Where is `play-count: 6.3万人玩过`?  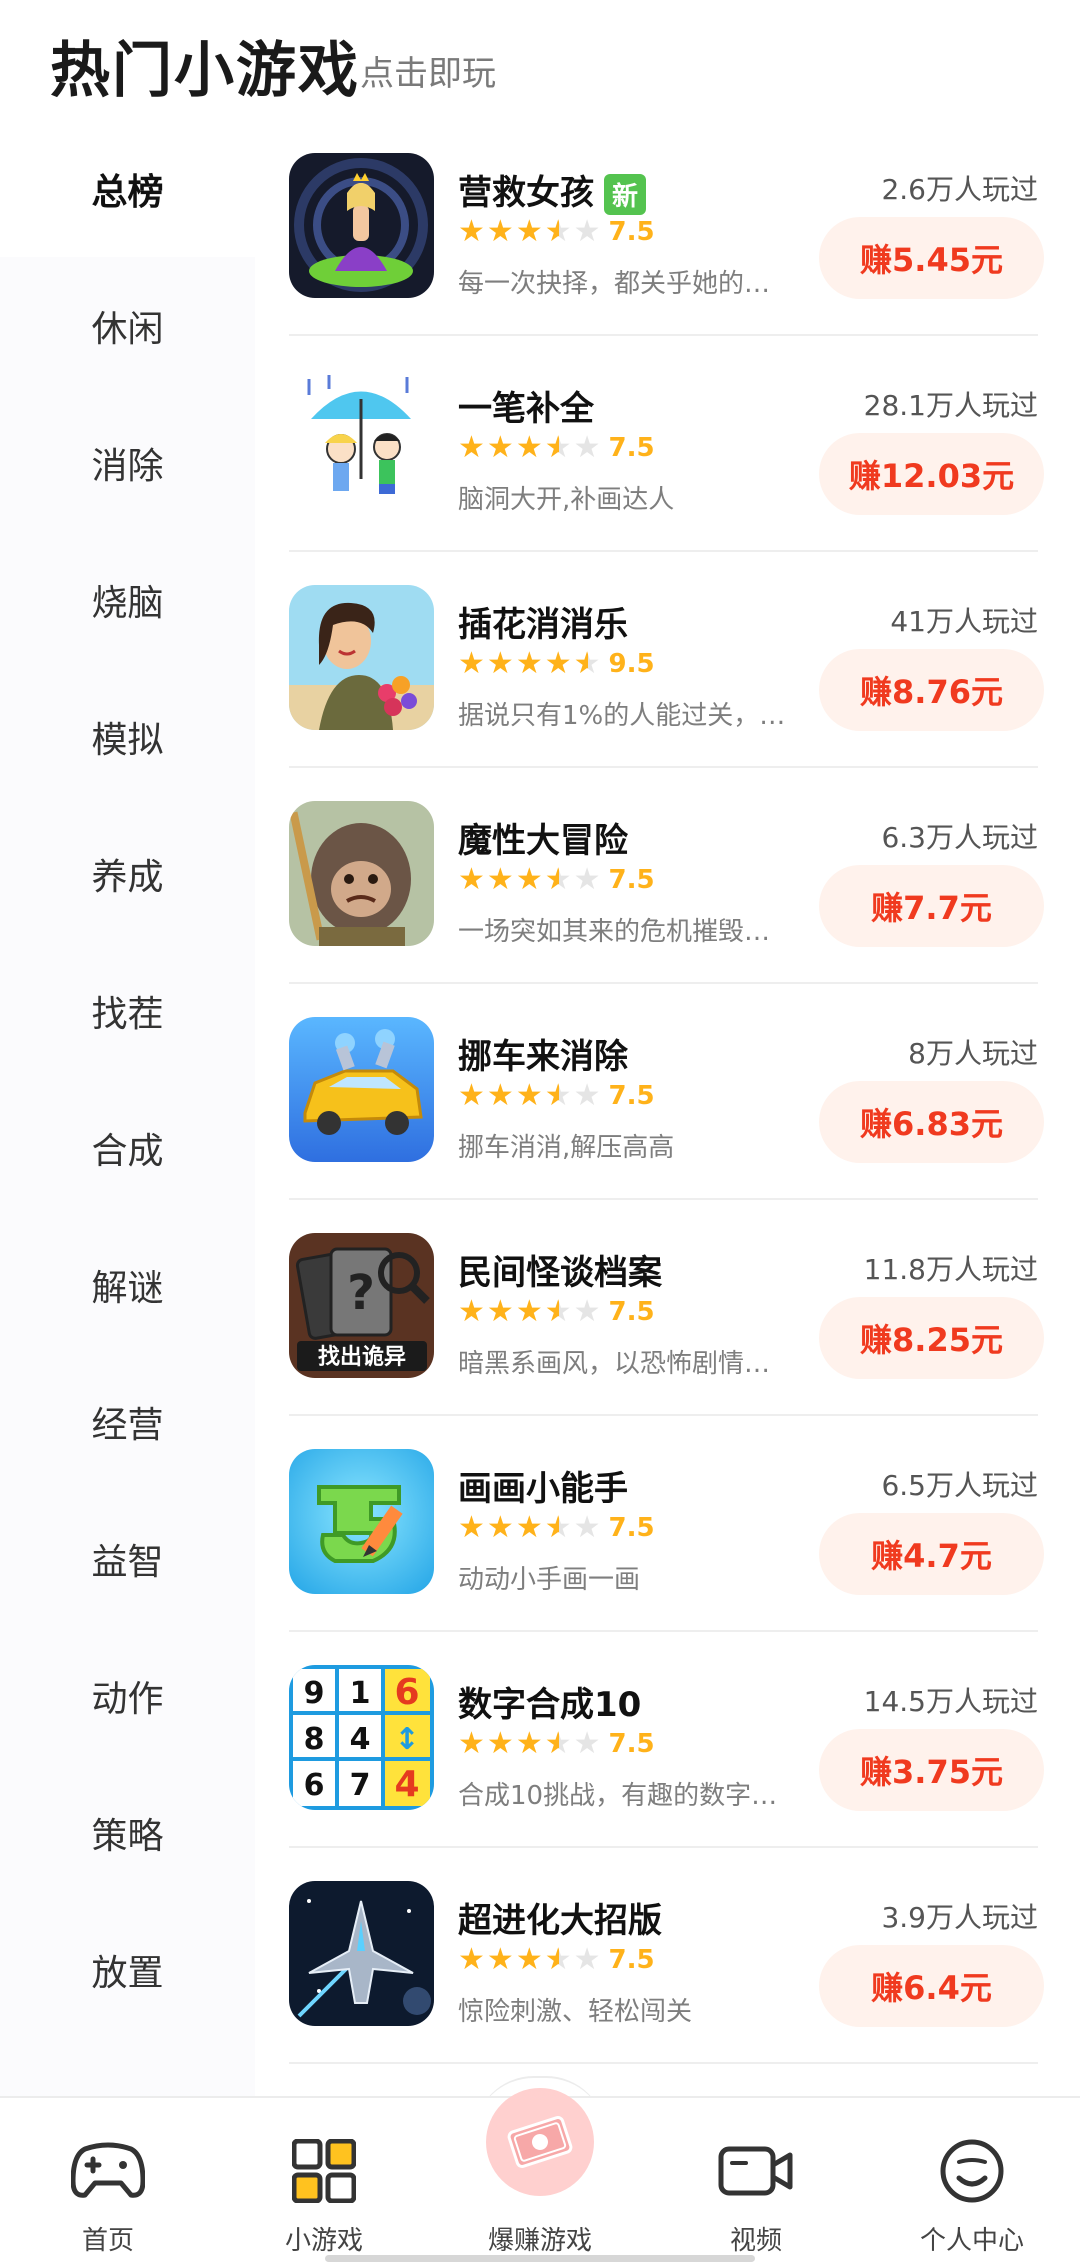 play-count: 6.3万人玩过 is located at coordinates (959, 837).